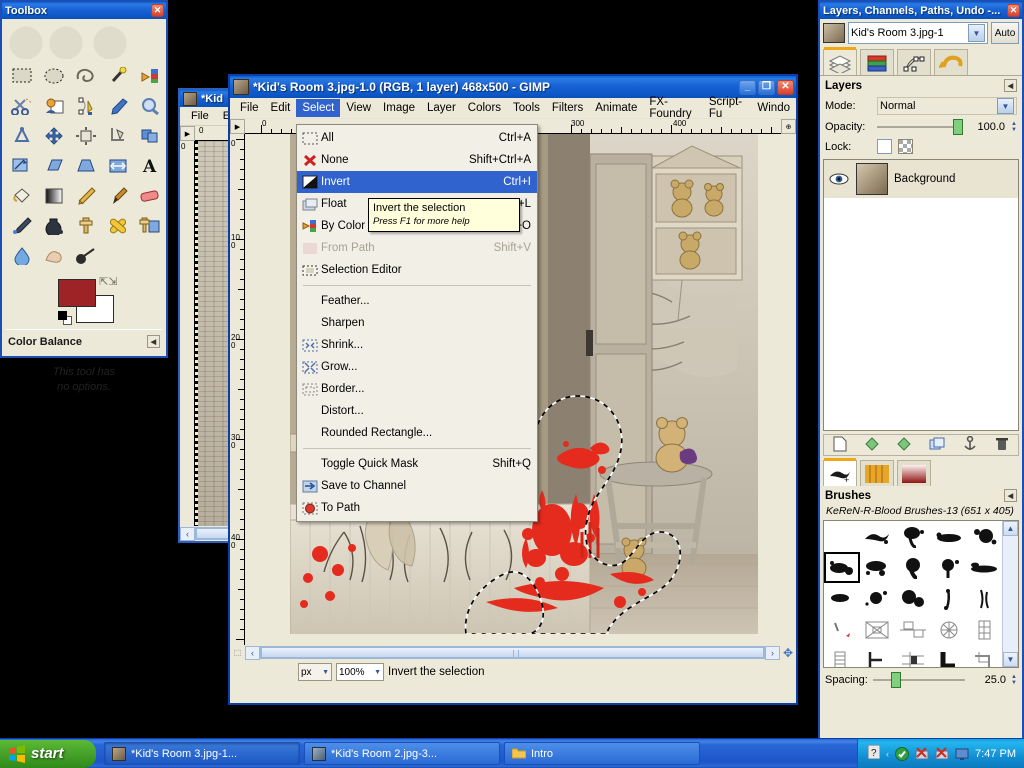 This screenshot has height=768, width=1024. Describe the element at coordinates (951, 62) in the screenshot. I see `undo-tab` at that location.